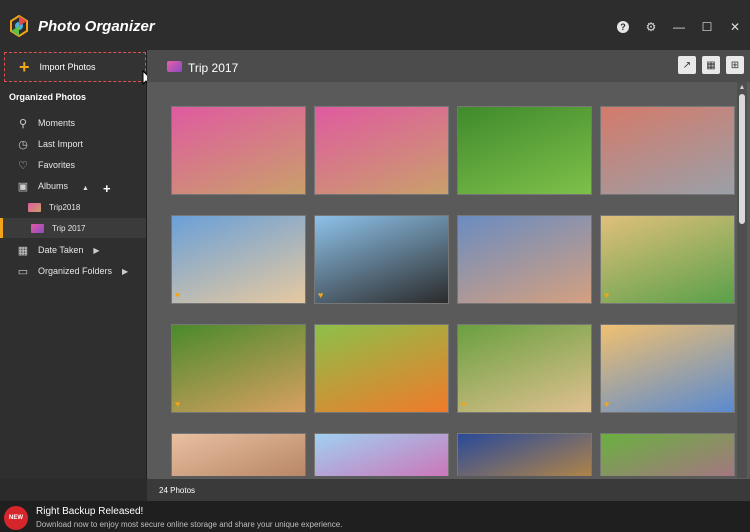  I want to click on maximize-icon: ☐, so click(707, 27).